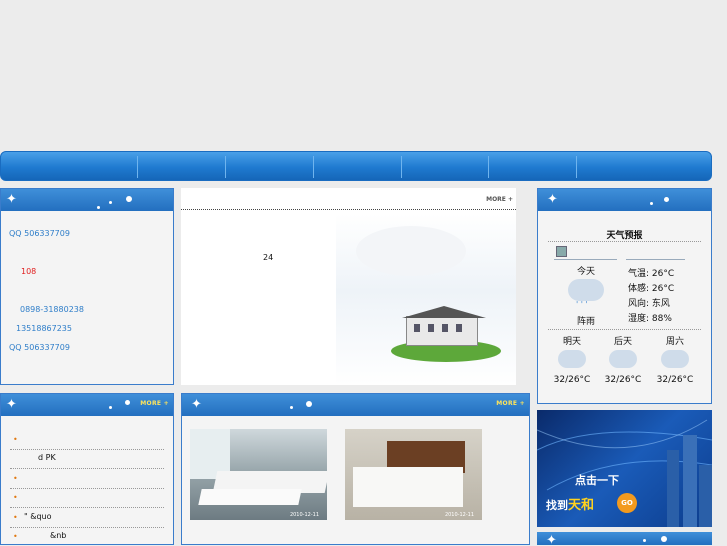 The height and width of the screenshot is (546, 727). I want to click on weather-row: 气温: 26°C, so click(651, 274).